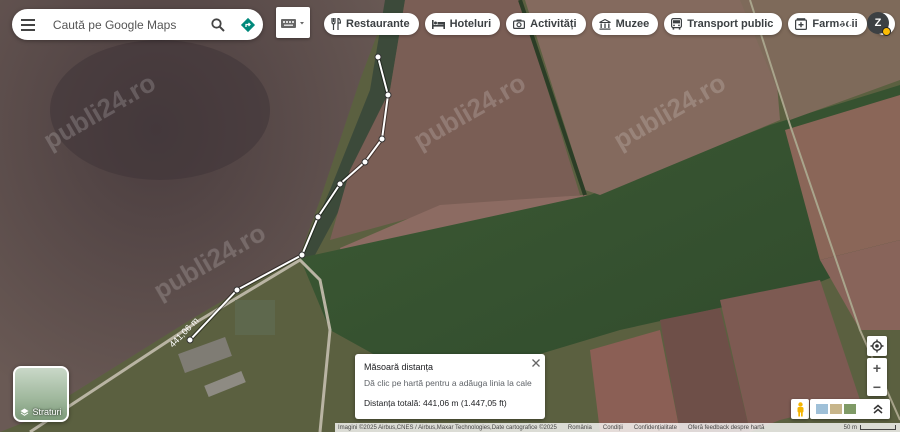 Image resolution: width=900 pixels, height=432 pixels. What do you see at coordinates (655, 428) in the screenshot?
I see `privacy-link: Confidențialitate` at bounding box center [655, 428].